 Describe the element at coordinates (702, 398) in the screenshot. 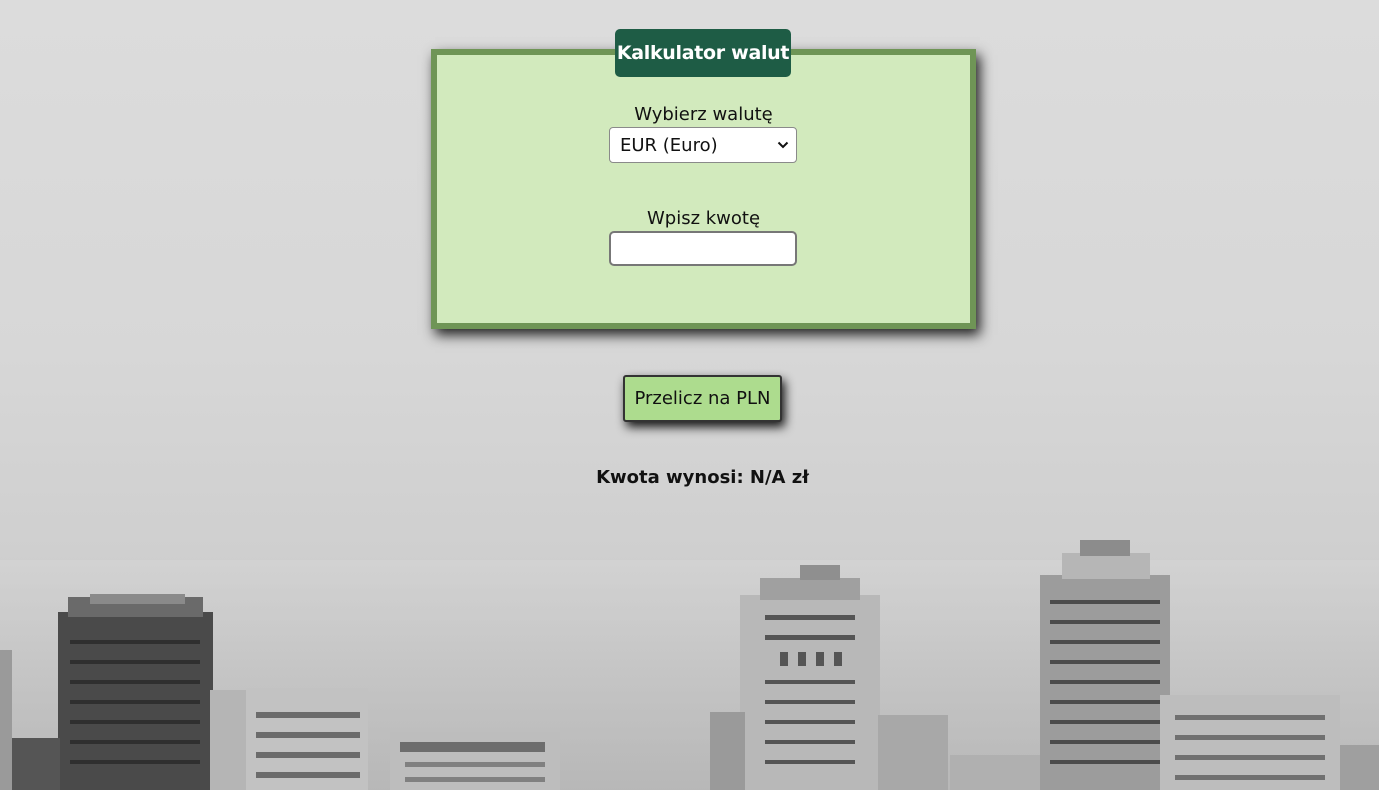

I see `convert-to-pln-button: Przelicz na PLN` at that location.